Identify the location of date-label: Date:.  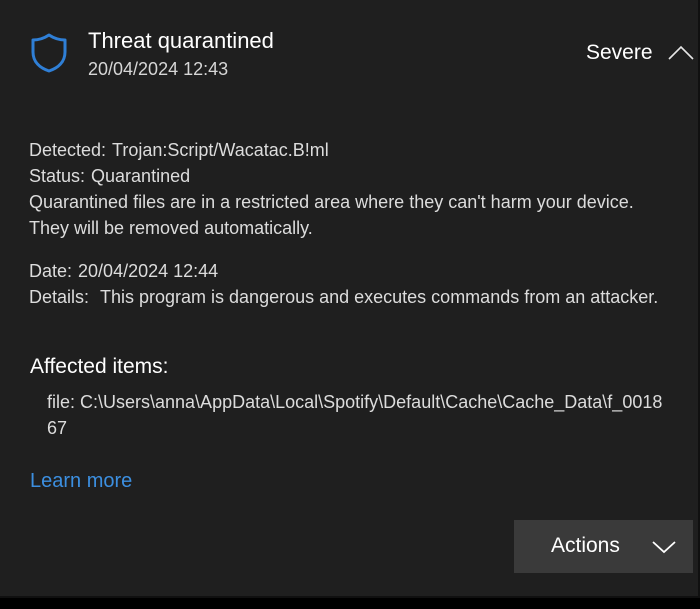
(51, 271).